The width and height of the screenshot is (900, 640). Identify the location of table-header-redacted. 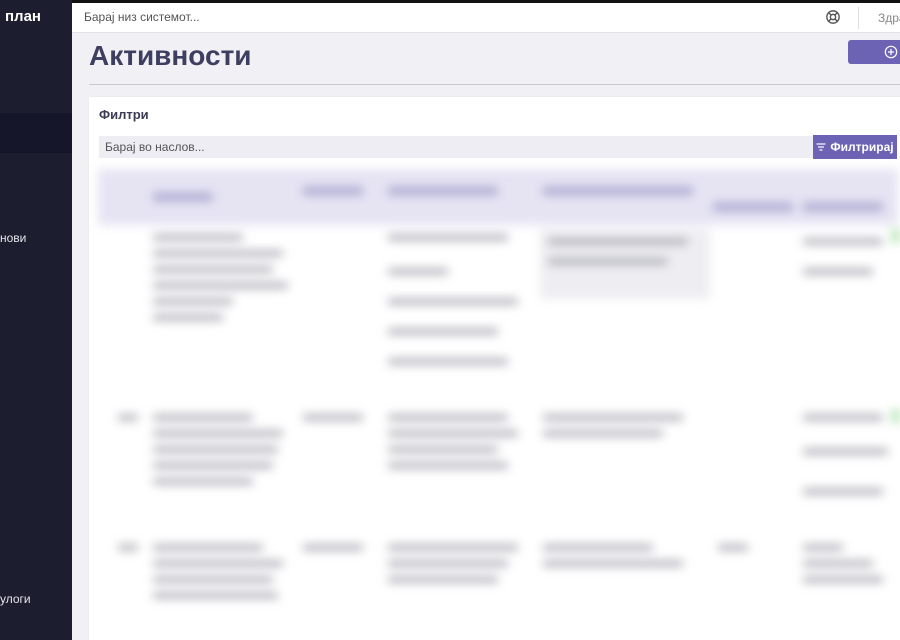
(498, 197).